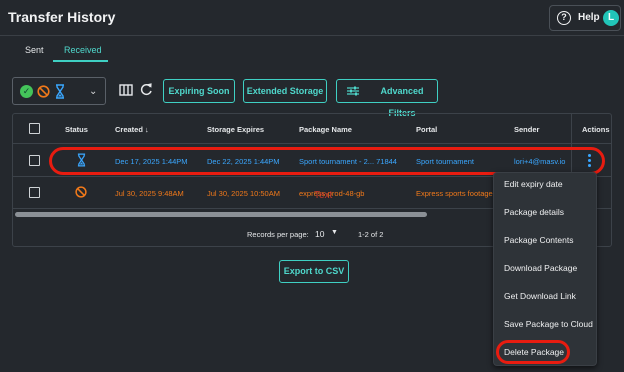 Image resolution: width=624 pixels, height=372 pixels. I want to click on advanced-filters-button: Advanced Filters, so click(387, 98).